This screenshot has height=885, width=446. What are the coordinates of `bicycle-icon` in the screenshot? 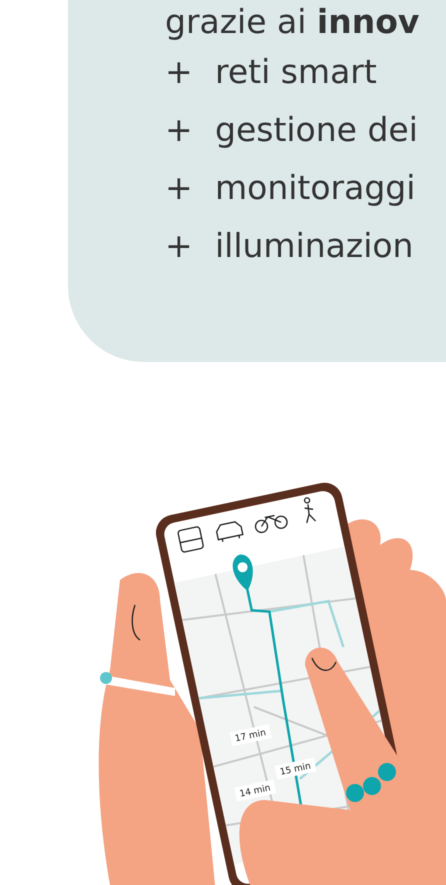 It's located at (271, 524).